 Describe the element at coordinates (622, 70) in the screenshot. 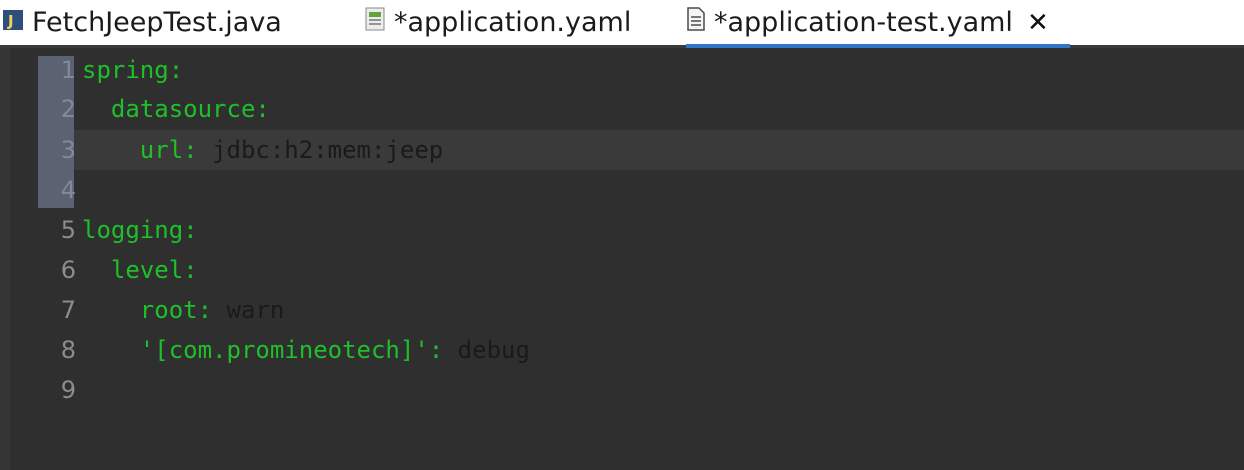

I see `code-line: 1 spring:` at that location.